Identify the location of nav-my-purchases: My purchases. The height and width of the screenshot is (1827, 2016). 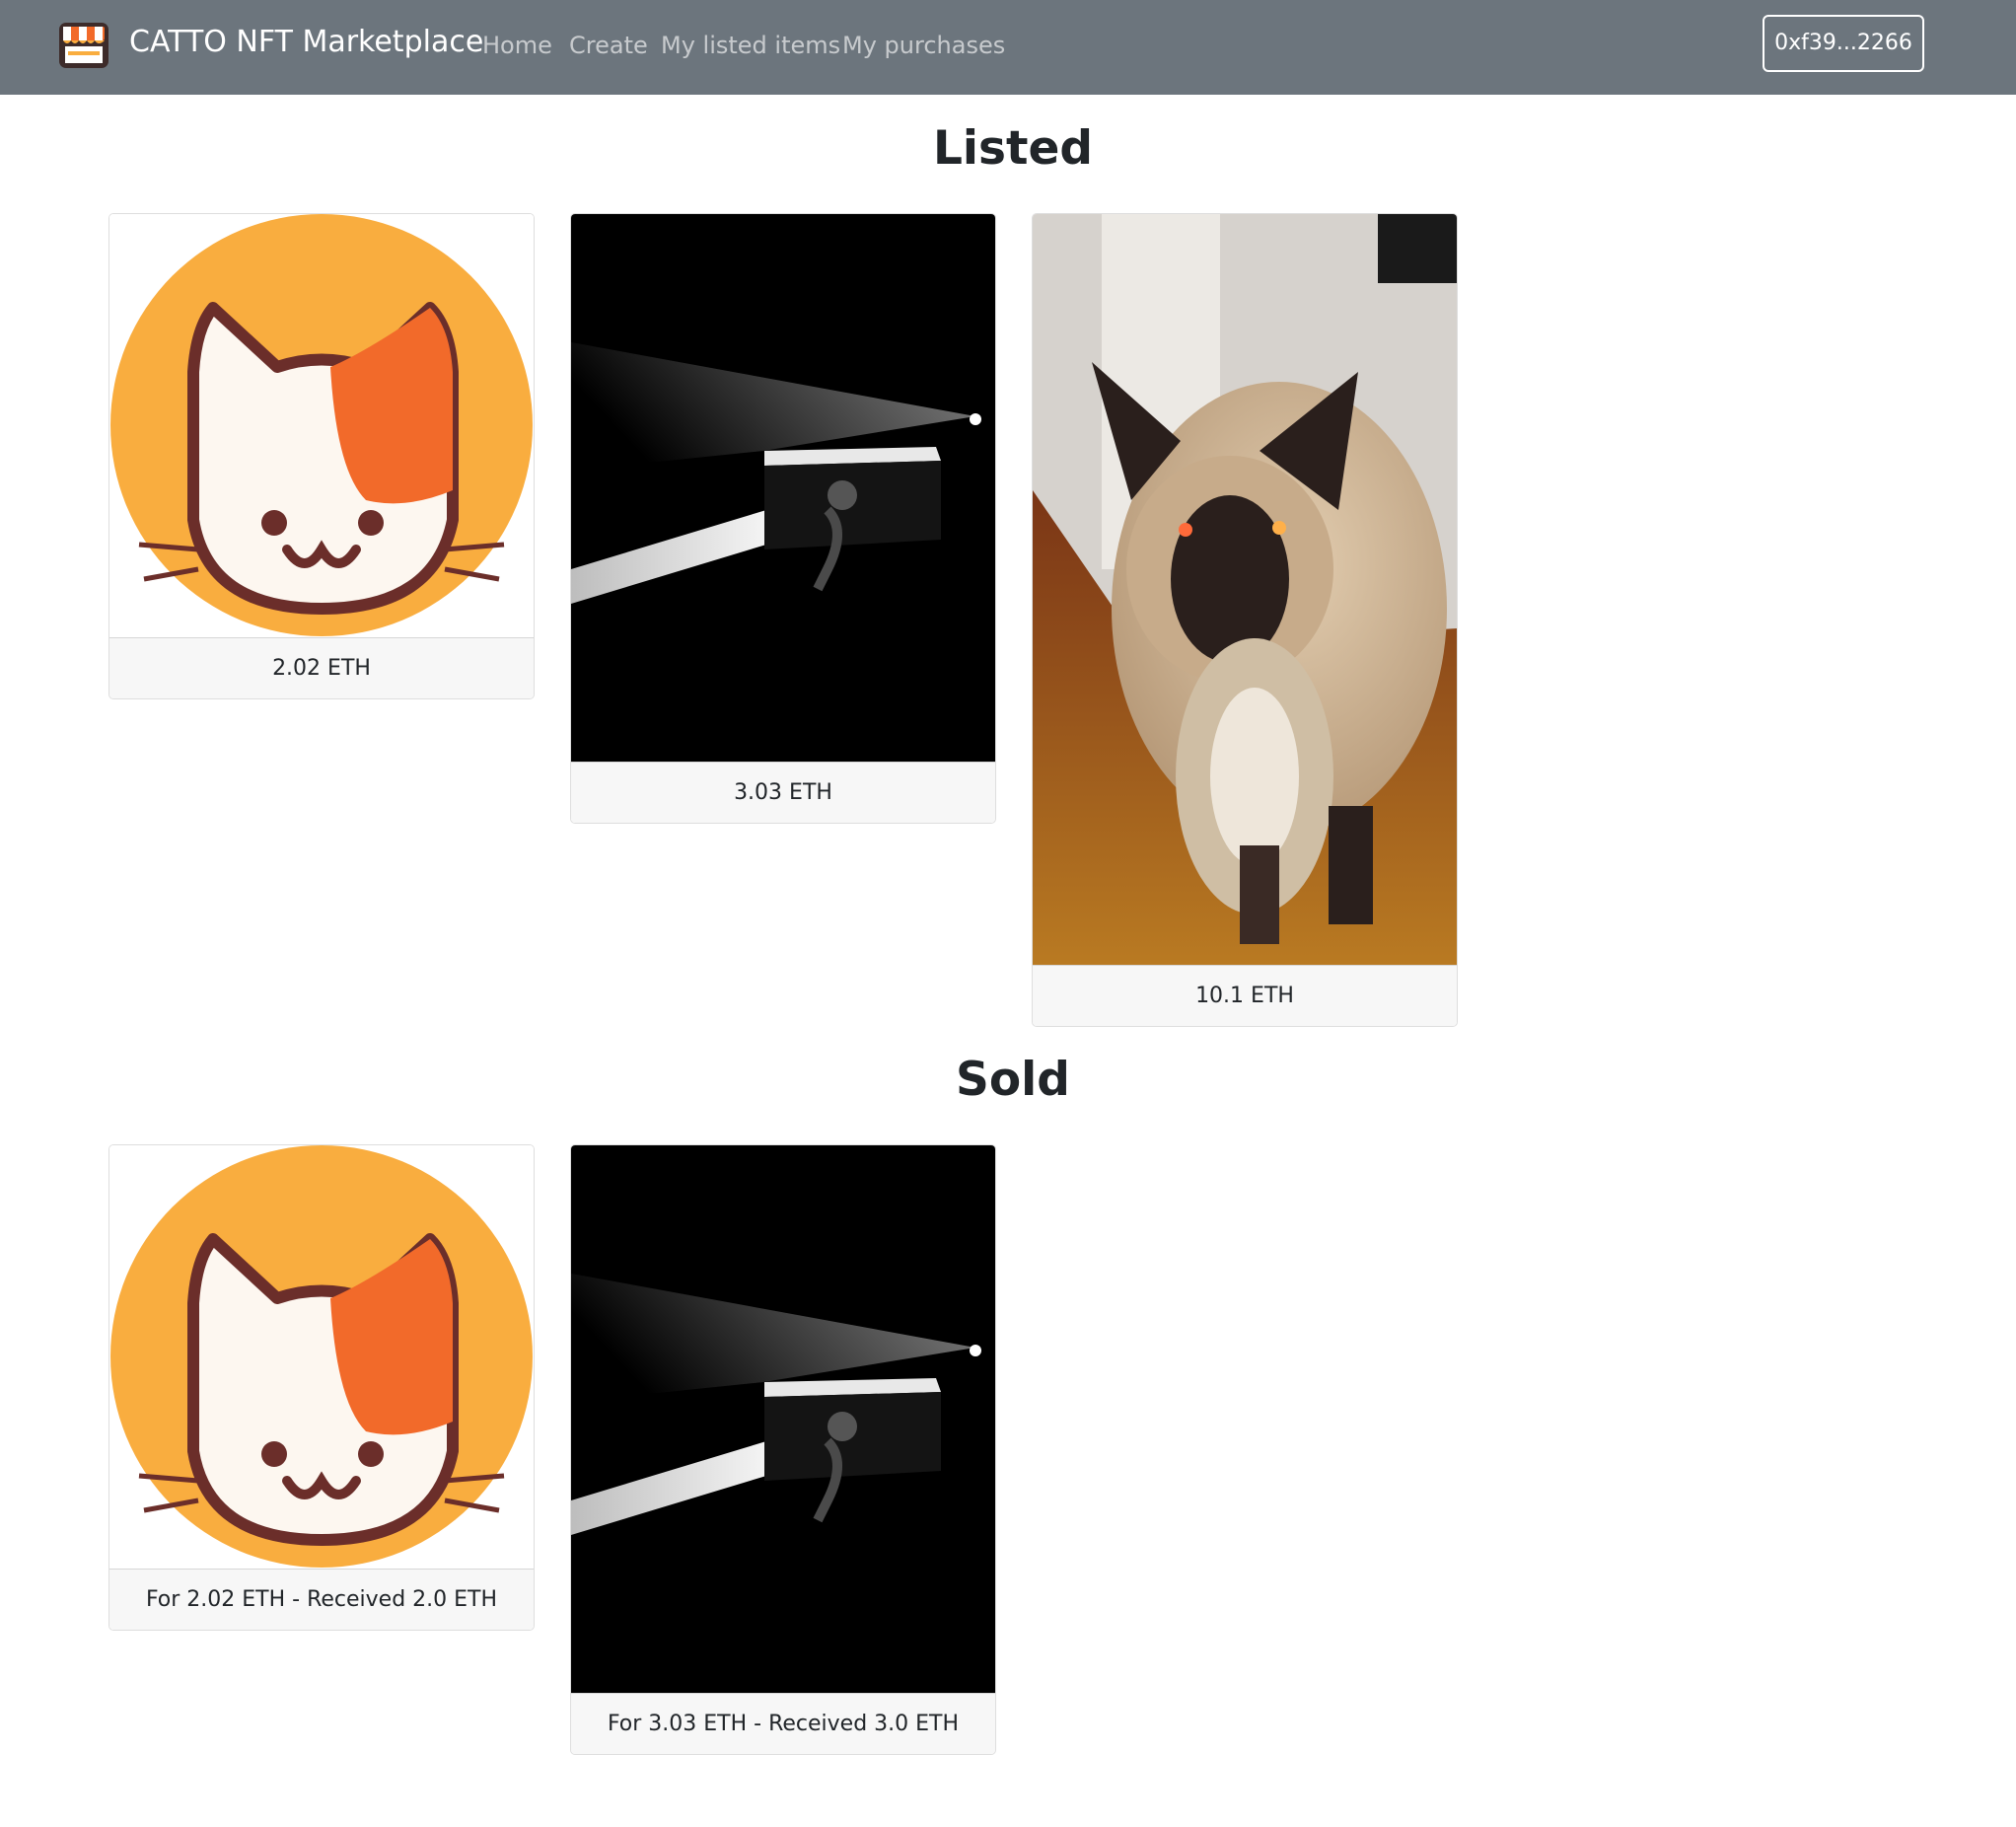
(923, 45).